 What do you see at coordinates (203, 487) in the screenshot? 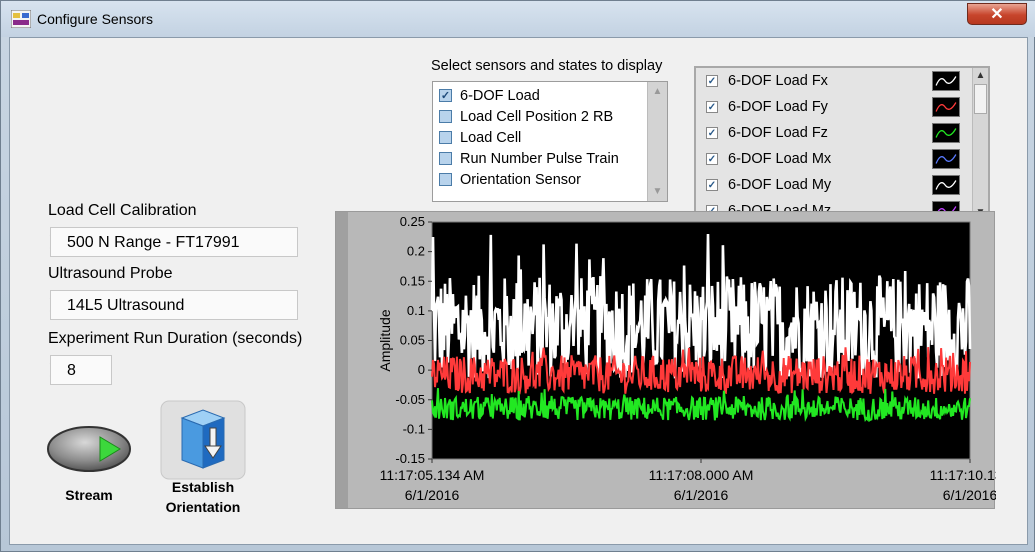
I see `orientation-label-line1: Establish` at bounding box center [203, 487].